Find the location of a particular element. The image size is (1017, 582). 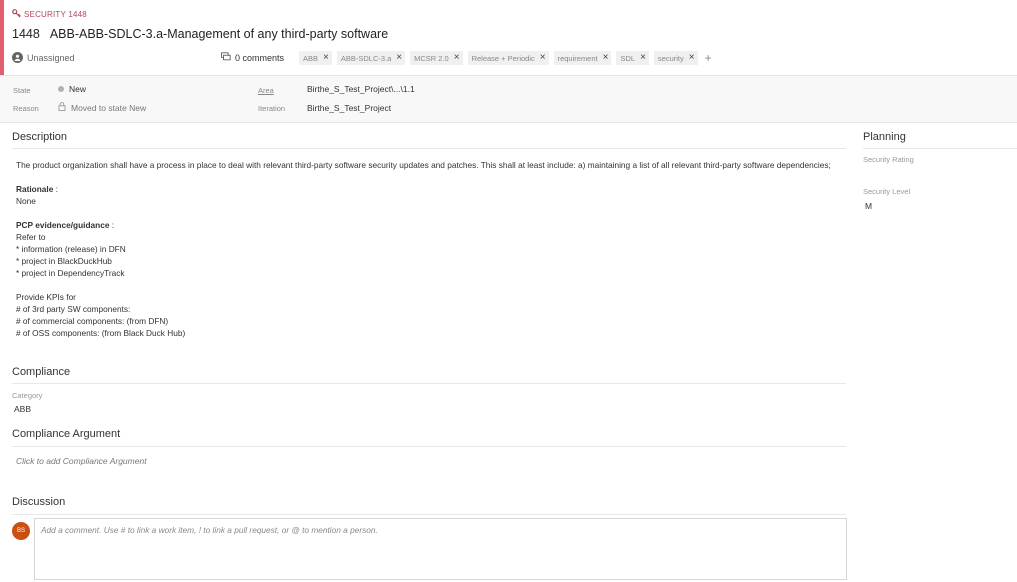

compliance-argument-title: Compliance Argument is located at coordinates (66, 434).